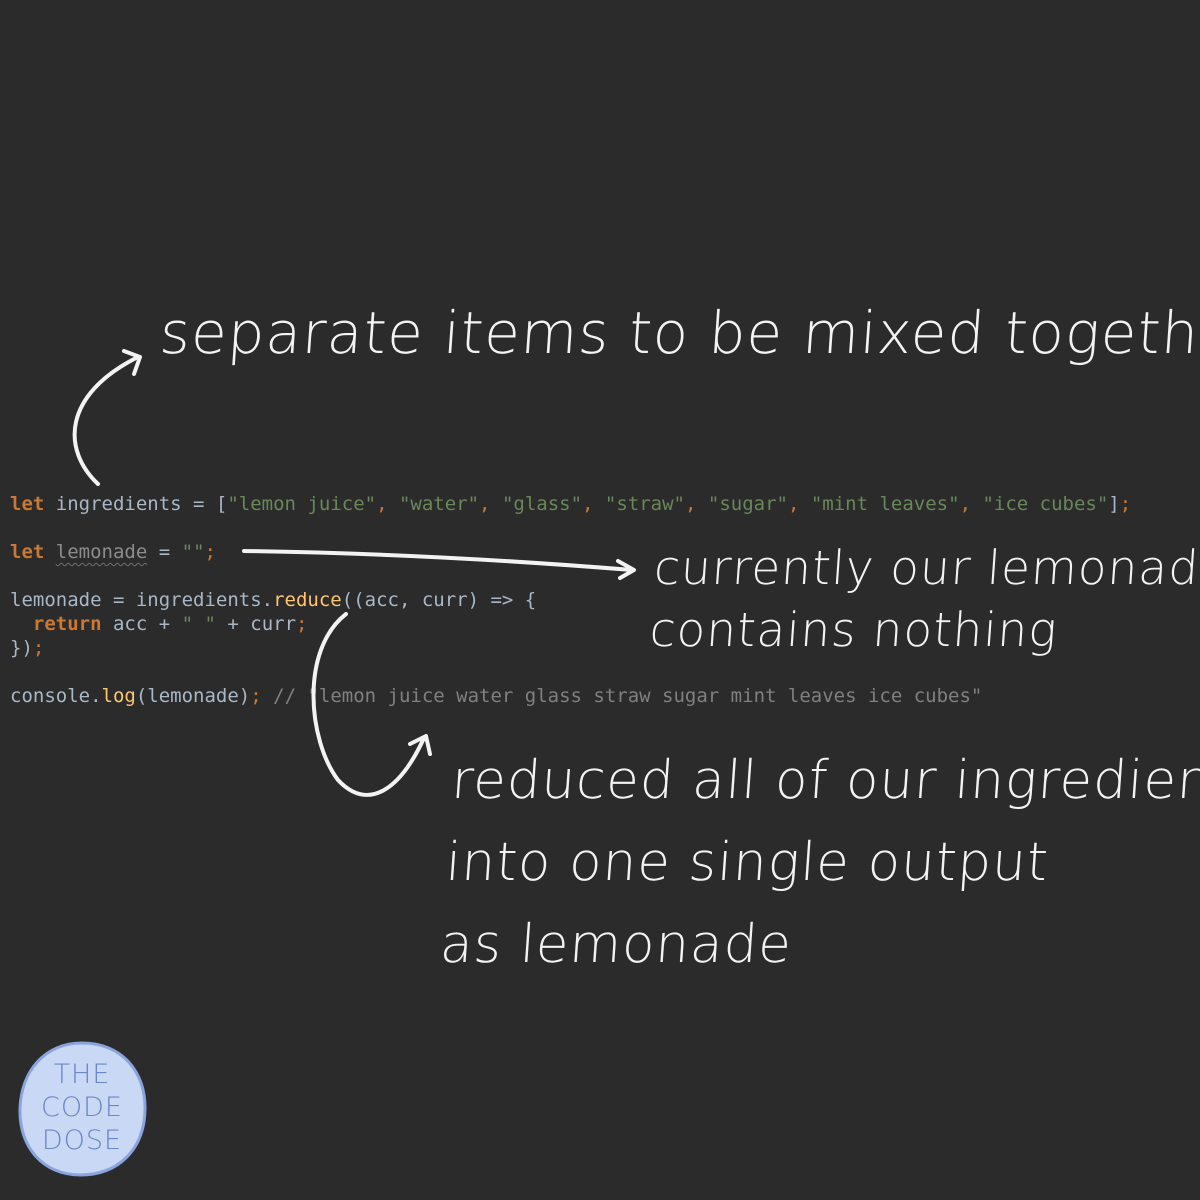  Describe the element at coordinates (438, 560) in the screenshot. I see `arrow-to-empty-note` at that location.